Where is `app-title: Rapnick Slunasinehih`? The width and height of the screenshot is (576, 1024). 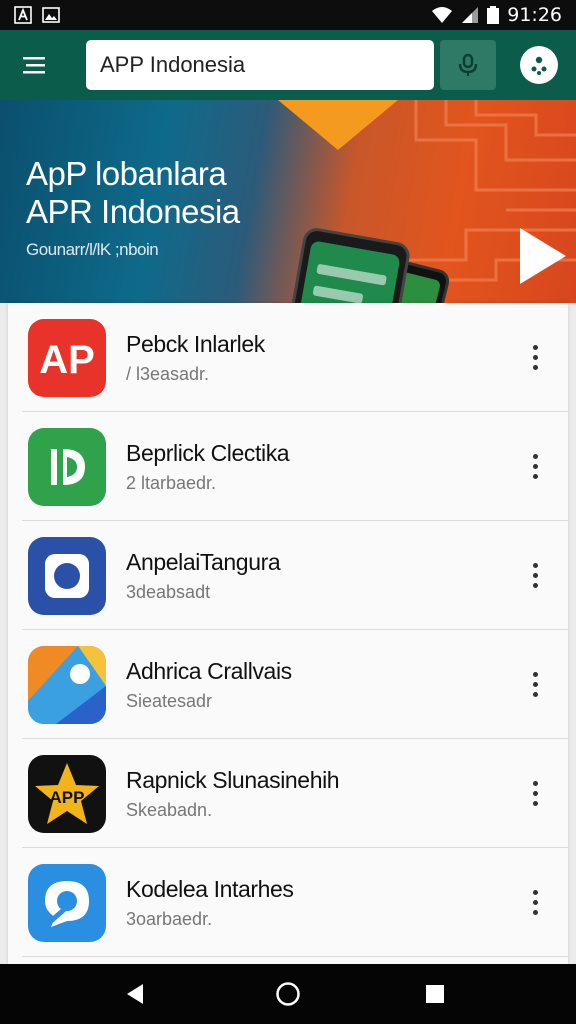 app-title: Rapnick Slunasinehih is located at coordinates (233, 779).